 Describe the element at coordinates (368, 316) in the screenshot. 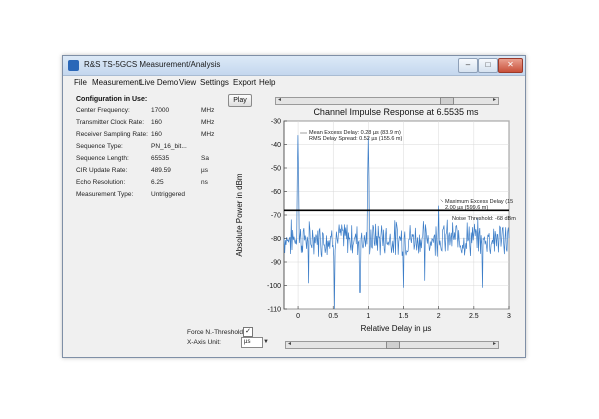

I see `x-tick-label: 1` at that location.